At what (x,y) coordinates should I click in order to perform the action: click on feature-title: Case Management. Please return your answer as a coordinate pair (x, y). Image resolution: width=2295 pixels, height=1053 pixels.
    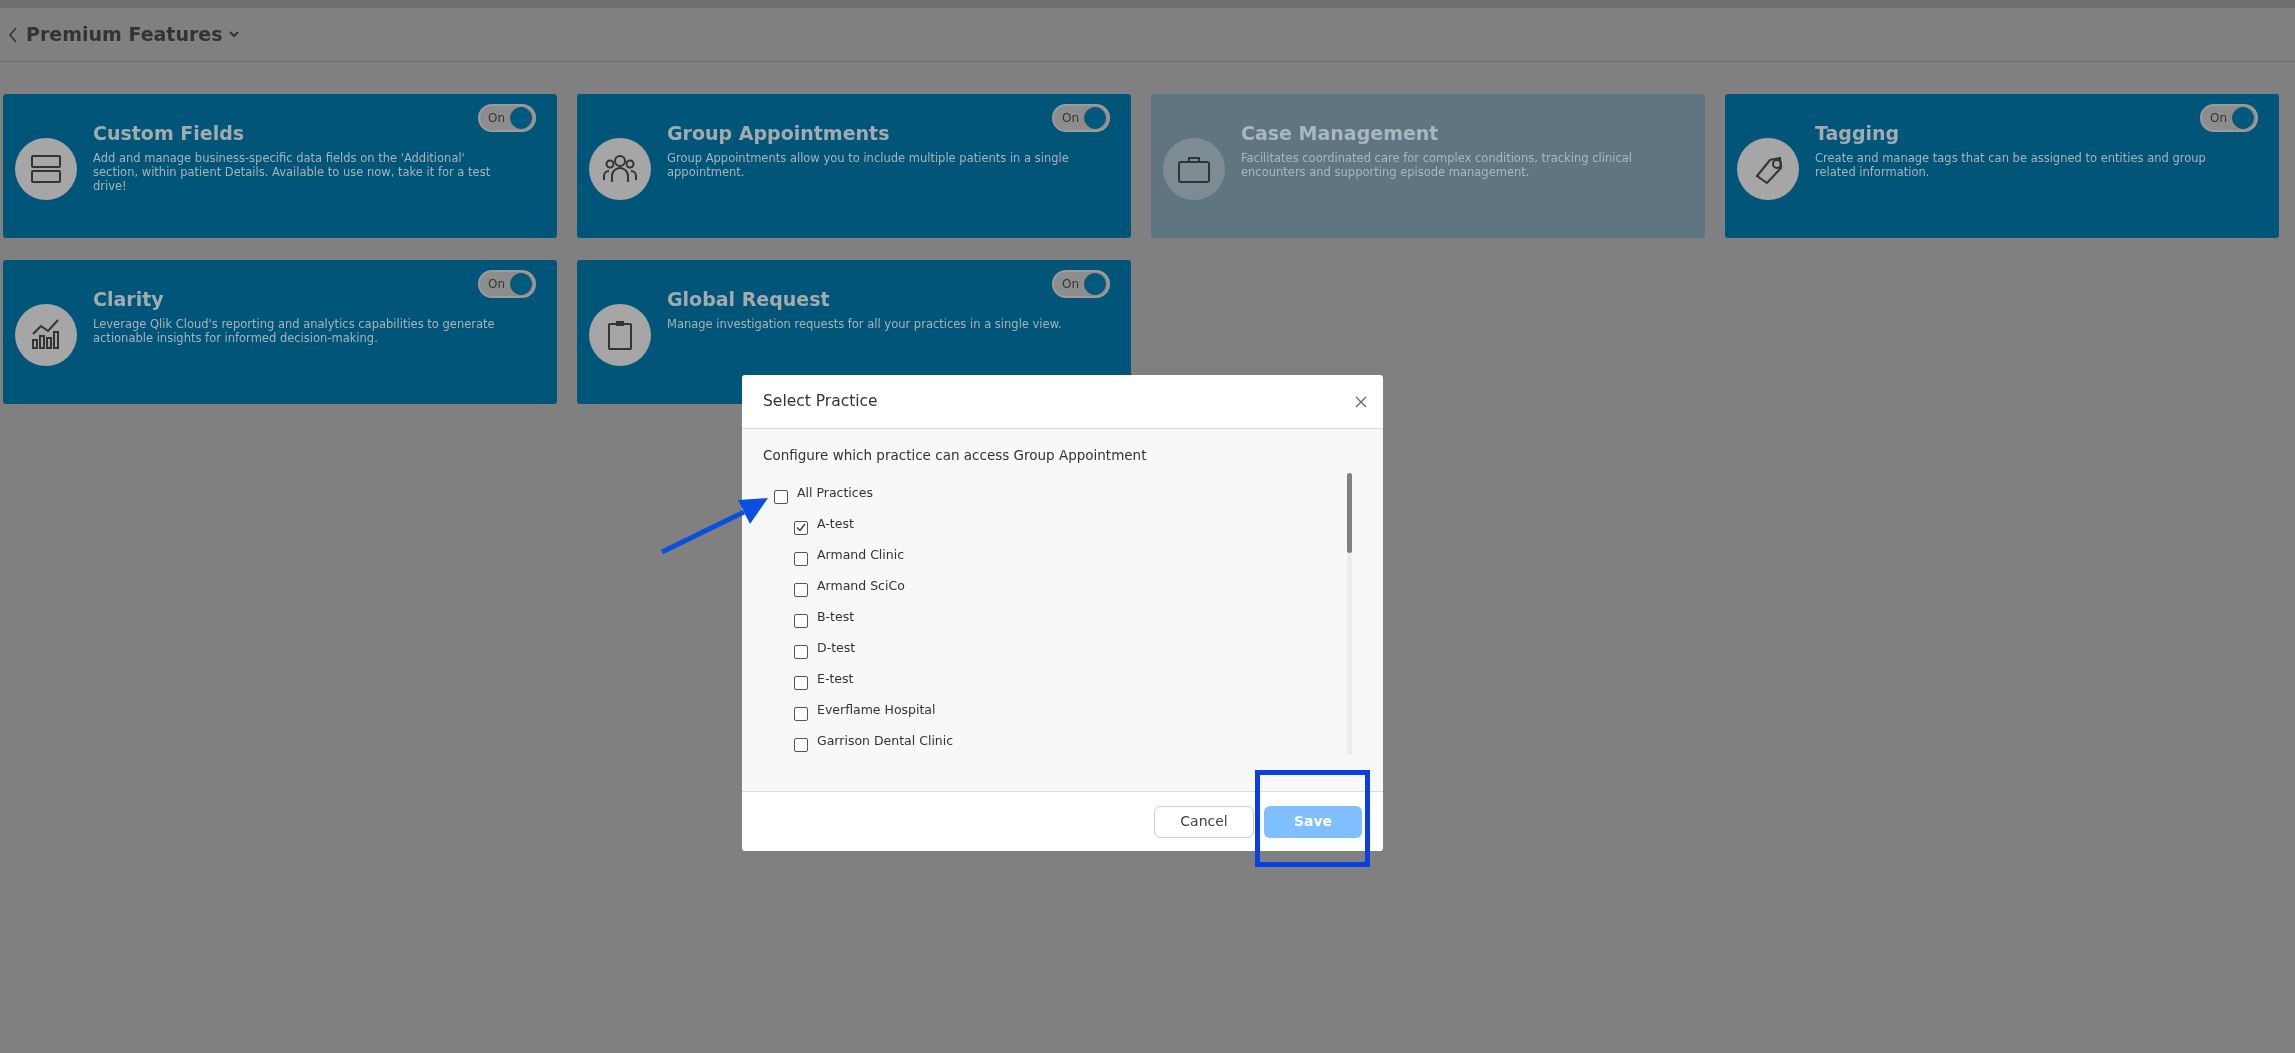
    Looking at the image, I should click on (1340, 133).